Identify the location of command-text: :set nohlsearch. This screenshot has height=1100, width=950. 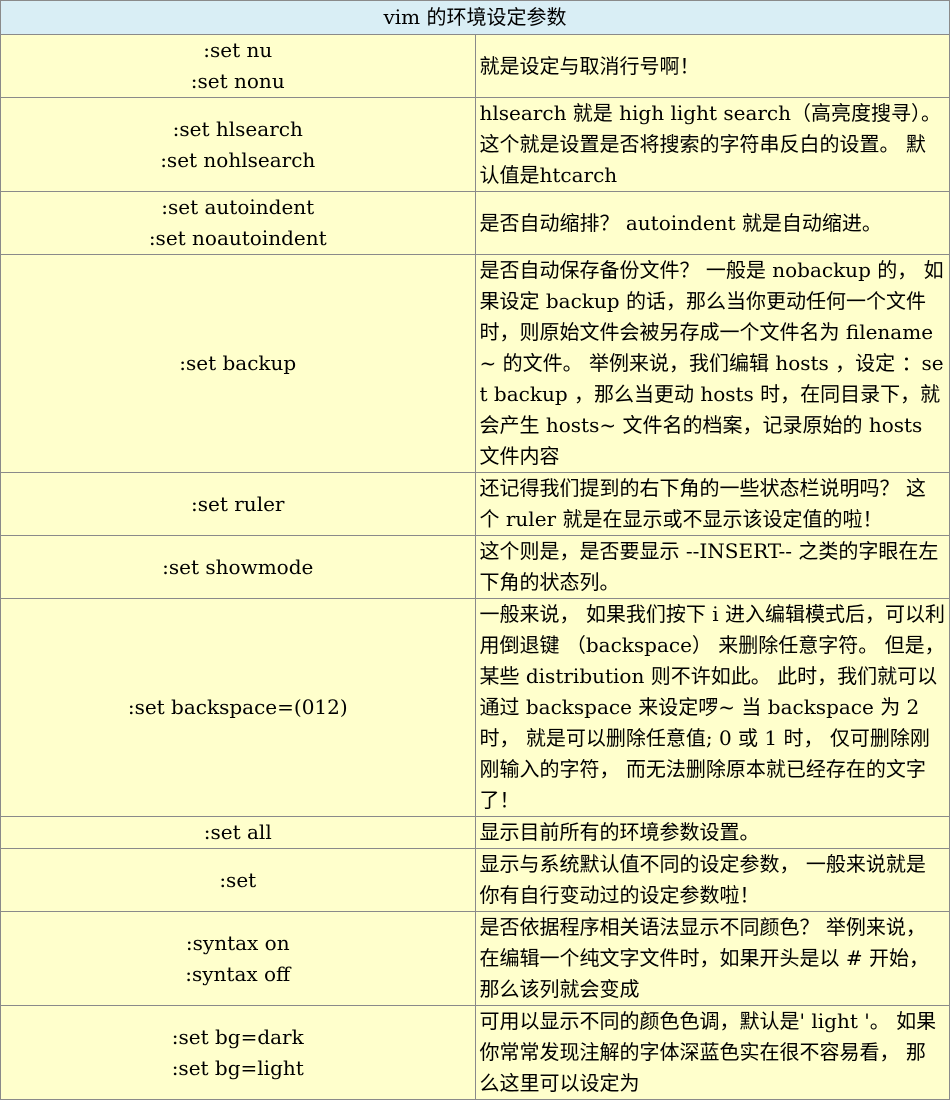
(238, 159).